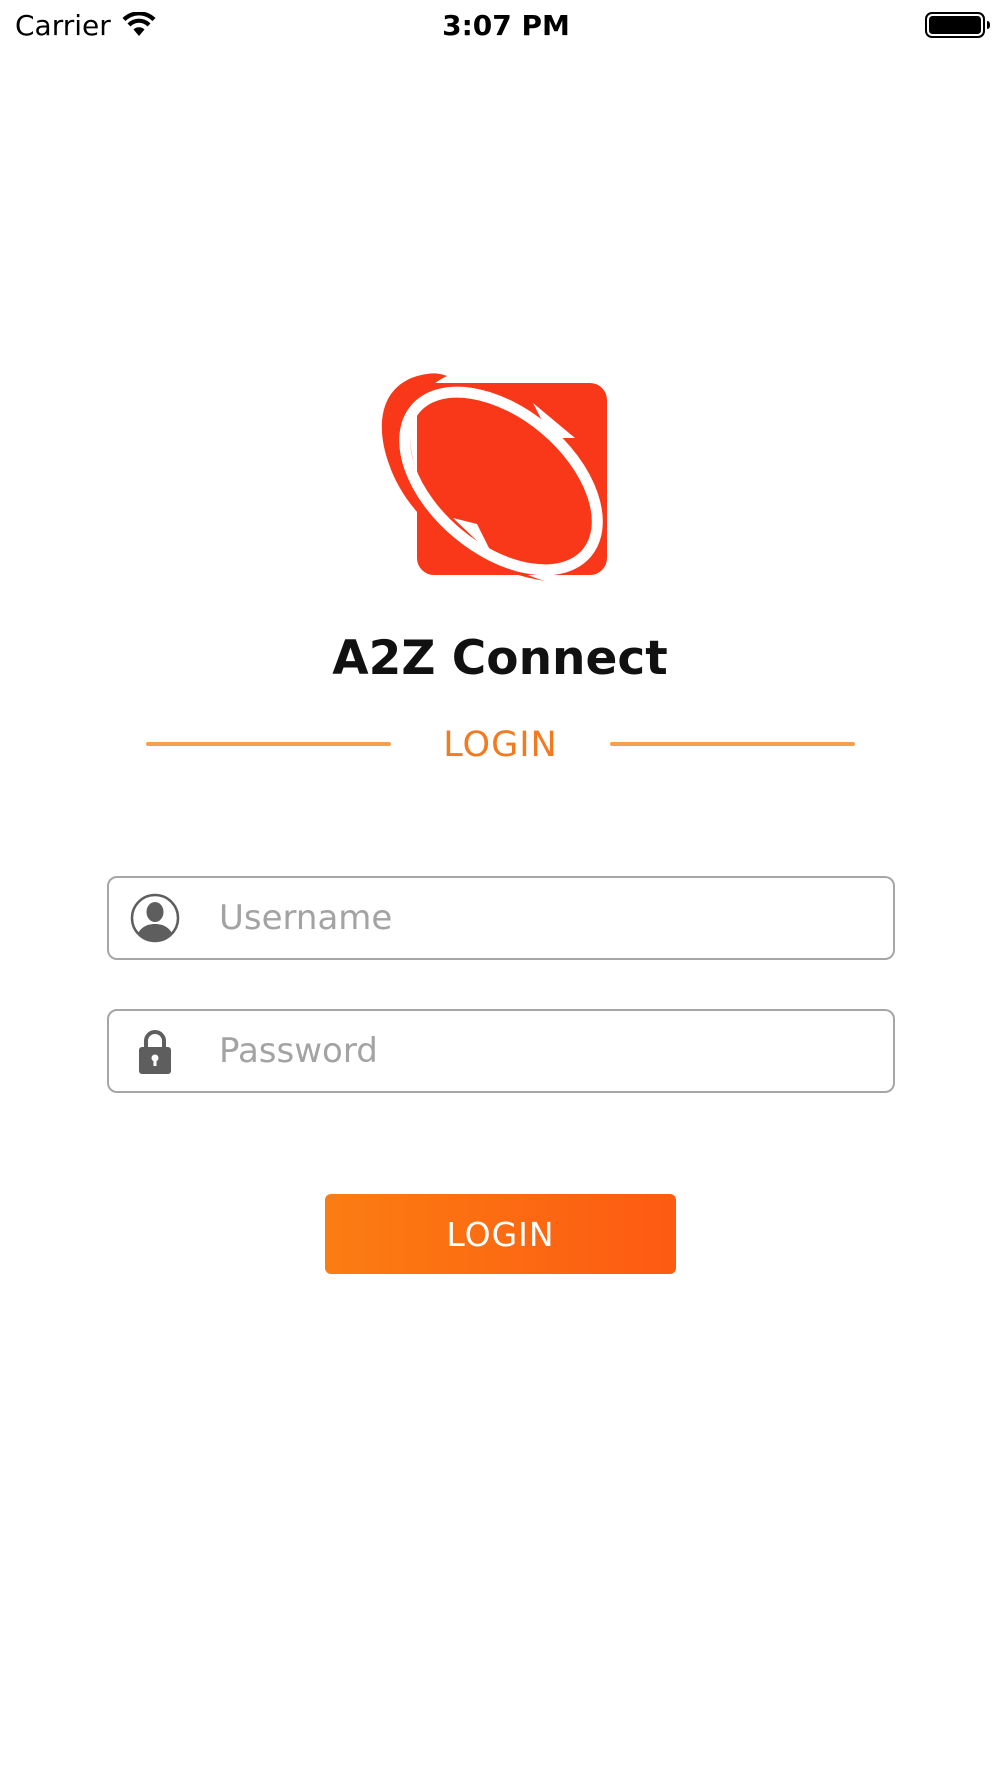  I want to click on password-field, so click(501, 1051).